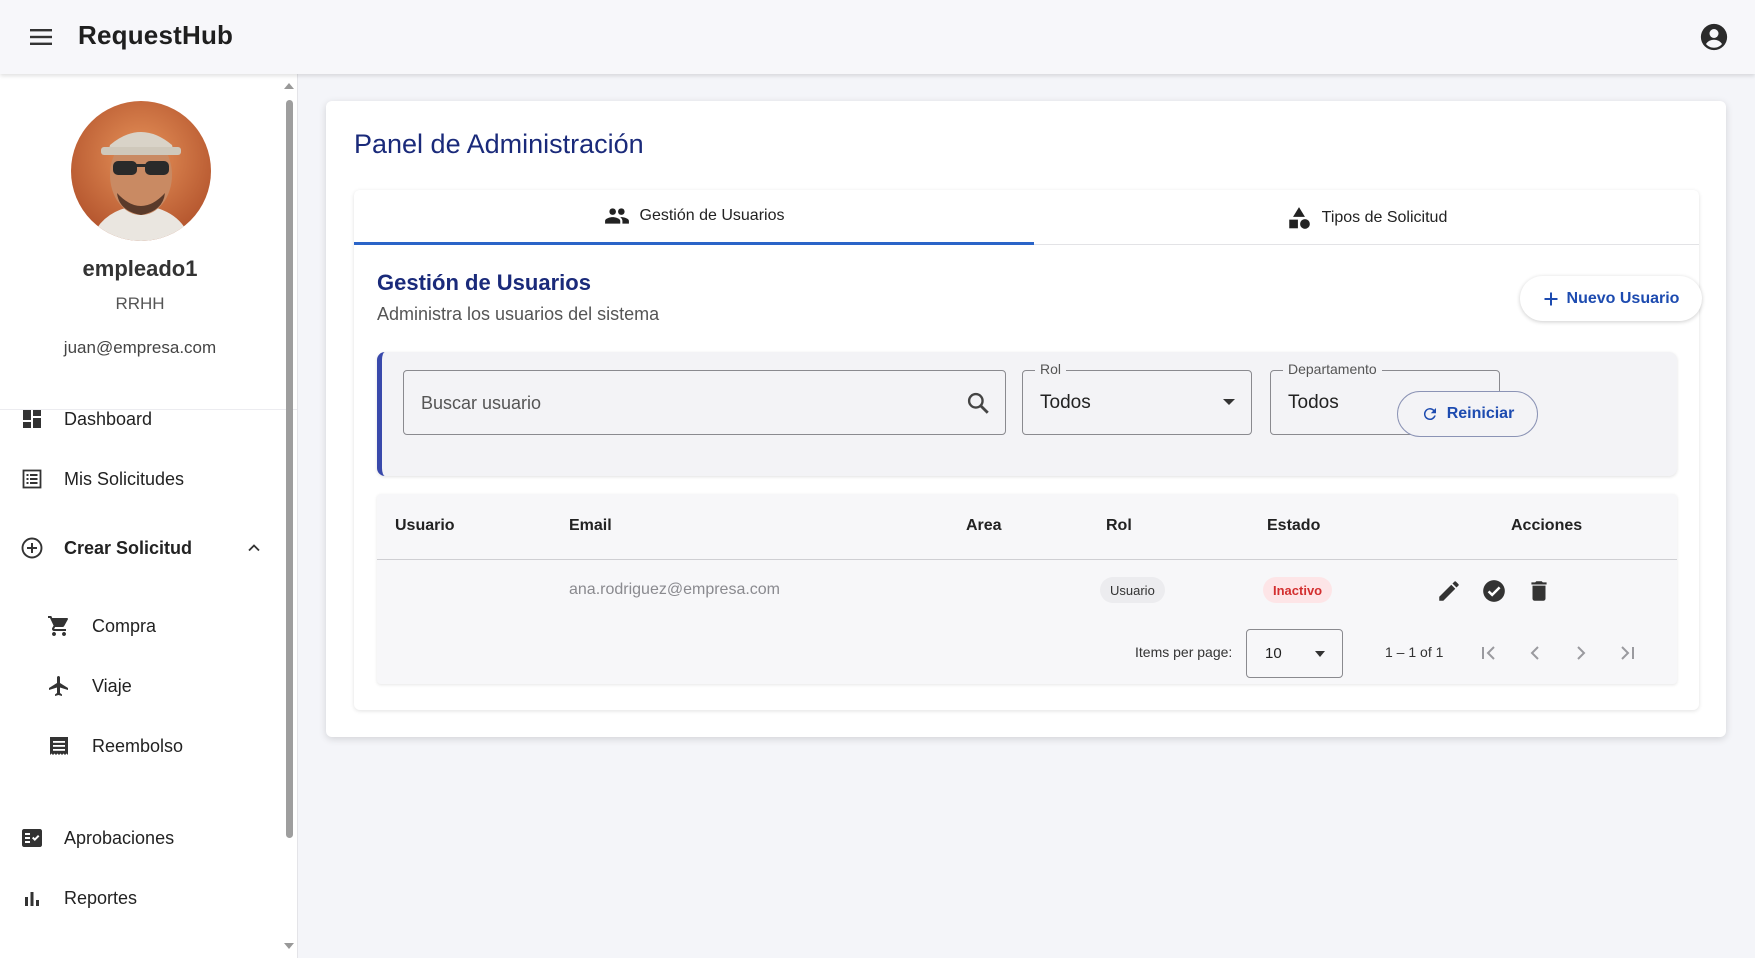 The width and height of the screenshot is (1755, 958). I want to click on items-per-page-value: 10, so click(1273, 653).